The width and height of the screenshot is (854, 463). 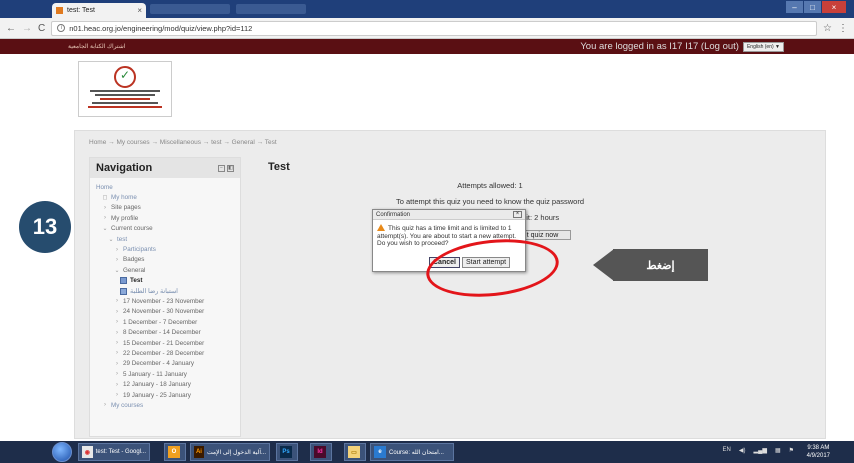 I want to click on explorer-icon: ▭, so click(x=354, y=452).